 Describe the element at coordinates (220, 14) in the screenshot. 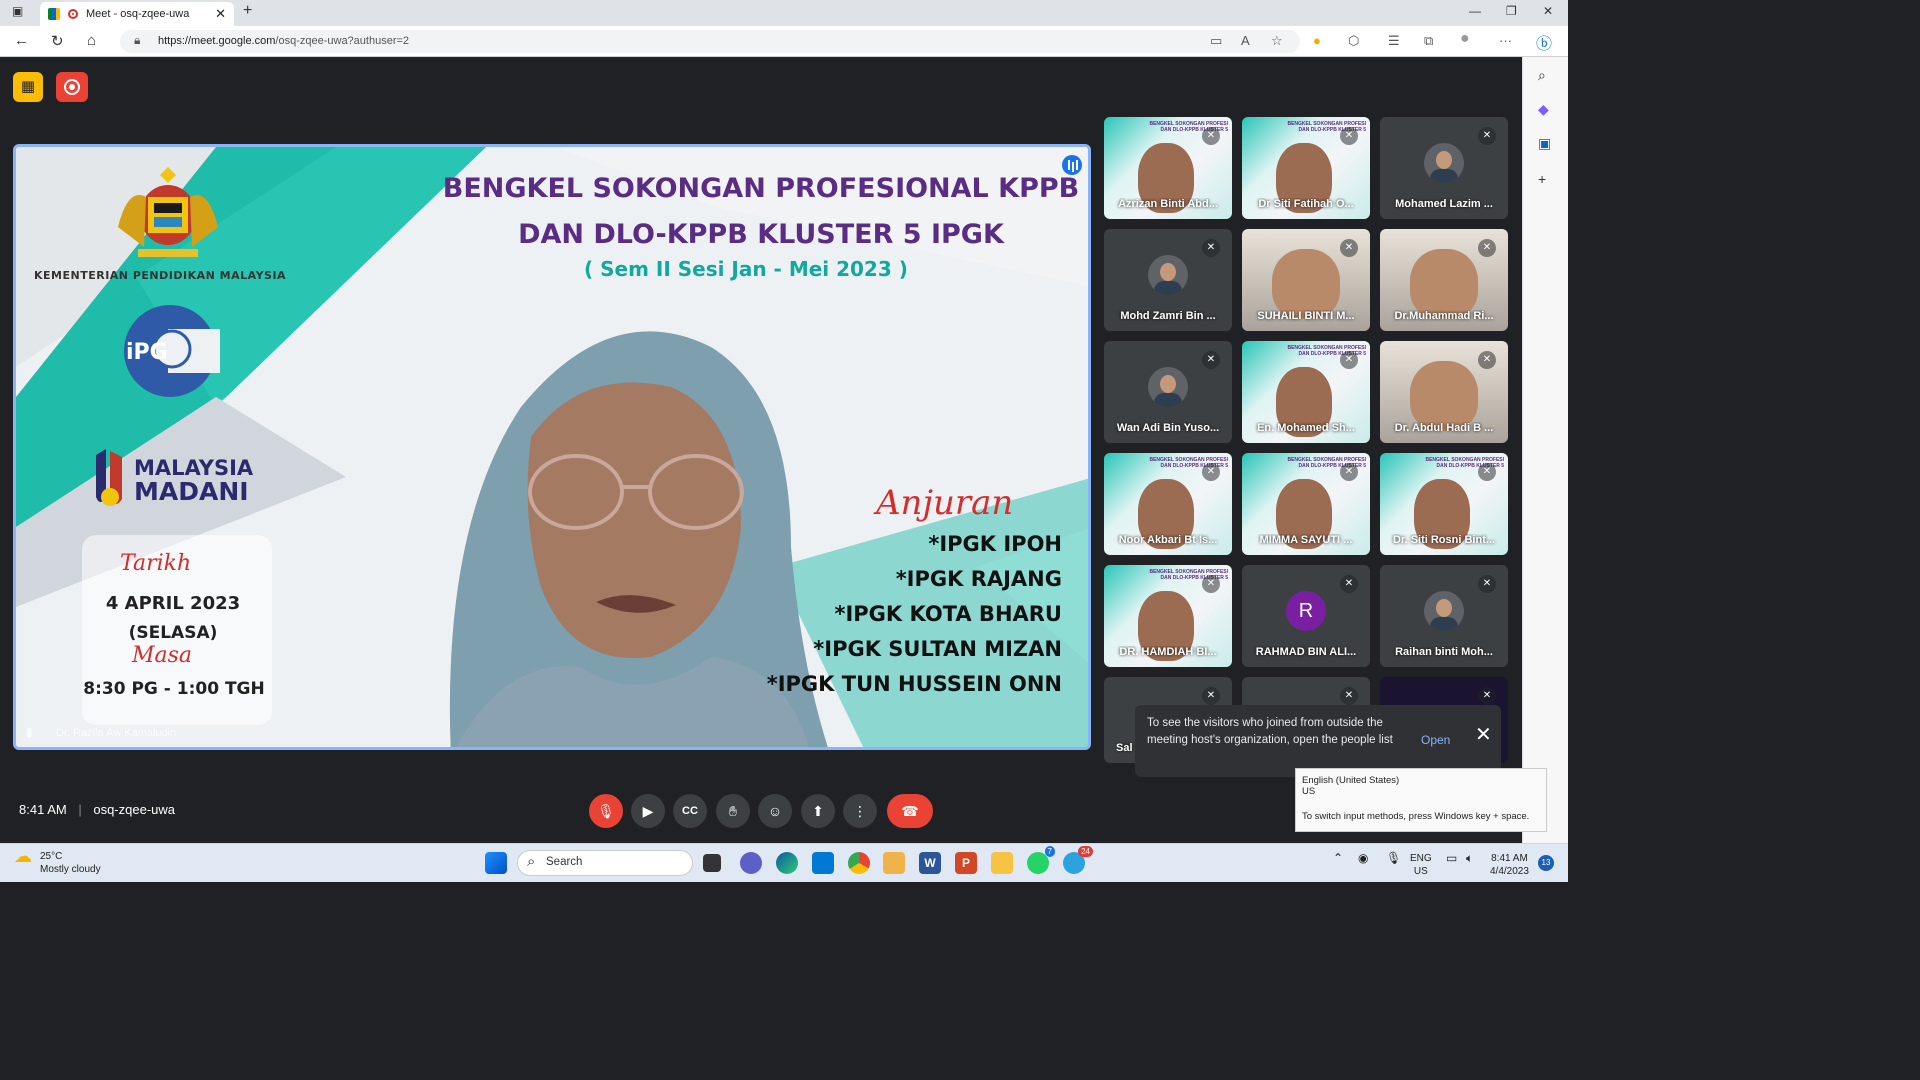

I see `close-tab-icon: ✕` at that location.